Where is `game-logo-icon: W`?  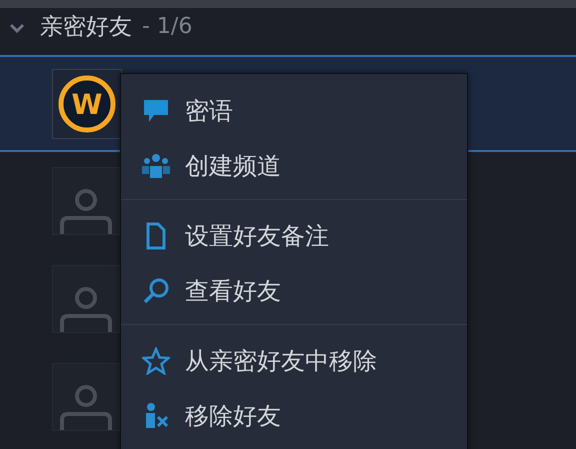 game-logo-icon: W is located at coordinates (87, 104).